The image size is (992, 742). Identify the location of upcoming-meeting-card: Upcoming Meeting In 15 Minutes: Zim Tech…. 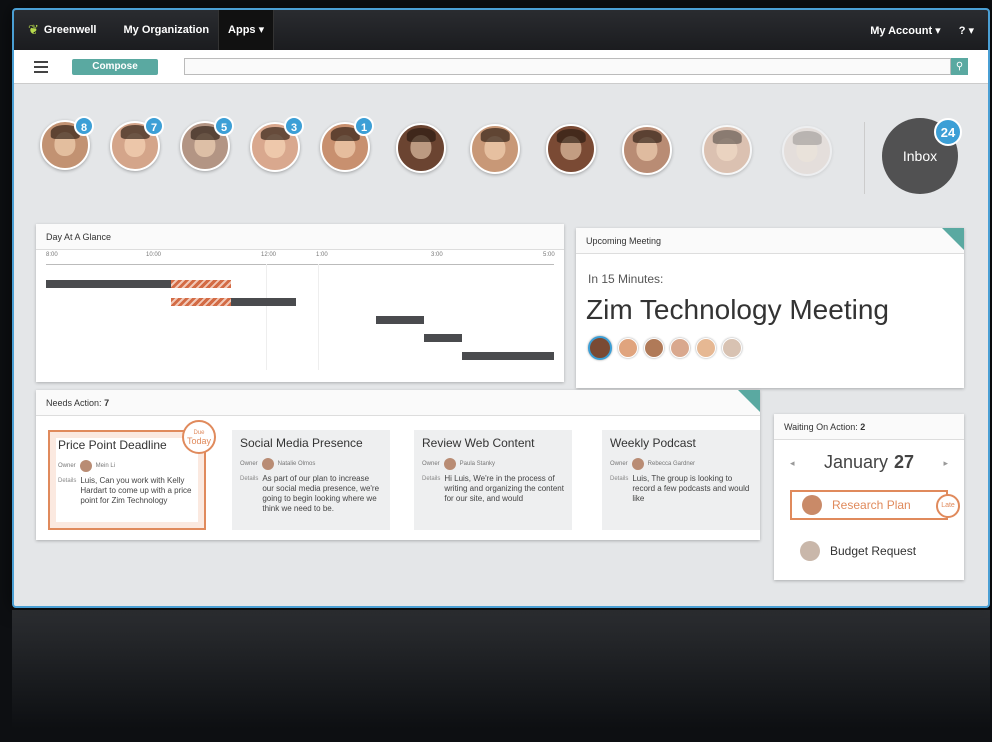
(770, 308).